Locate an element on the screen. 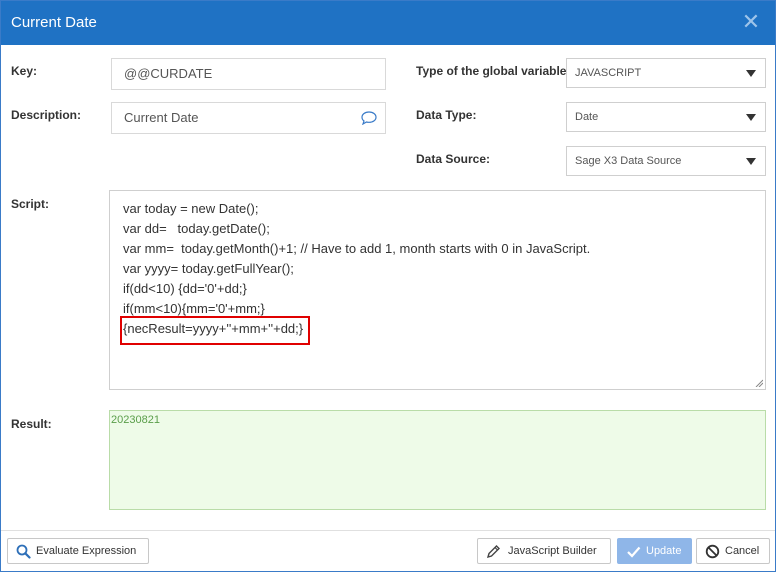 The height and width of the screenshot is (572, 776). global-variable-type-value: JAVASCRIPT is located at coordinates (608, 73).